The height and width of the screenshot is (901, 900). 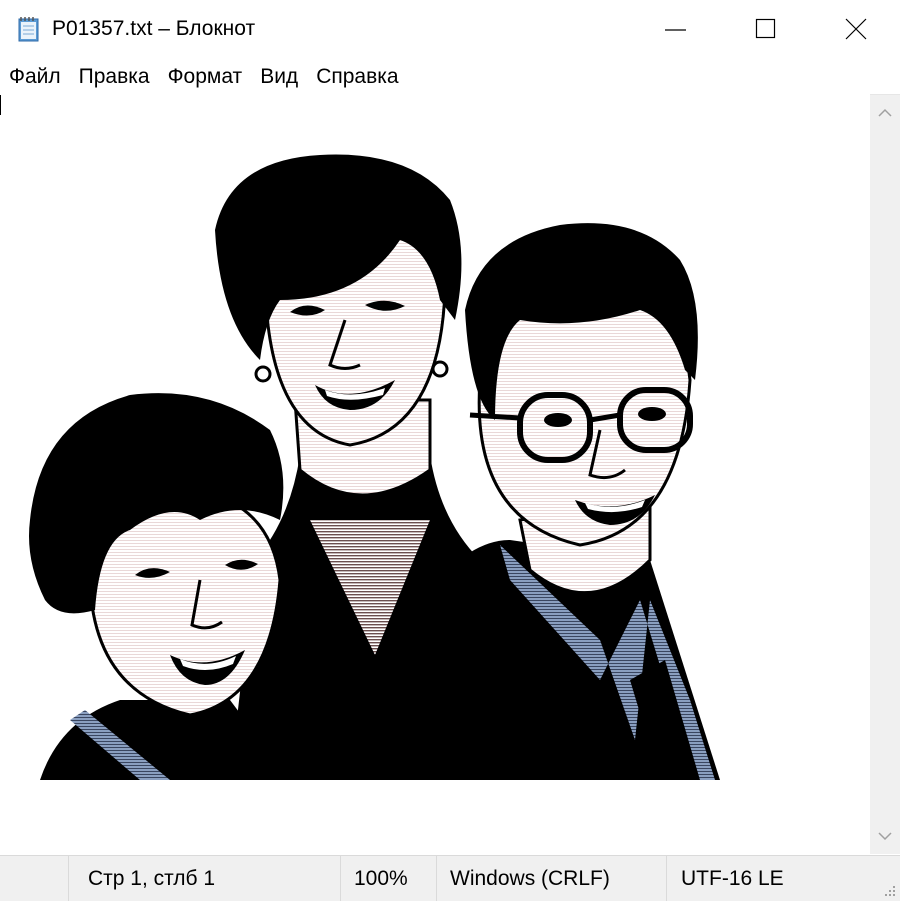 What do you see at coordinates (152, 878) in the screenshot?
I see `status-cursor-position: Стр 1, стлб 1` at bounding box center [152, 878].